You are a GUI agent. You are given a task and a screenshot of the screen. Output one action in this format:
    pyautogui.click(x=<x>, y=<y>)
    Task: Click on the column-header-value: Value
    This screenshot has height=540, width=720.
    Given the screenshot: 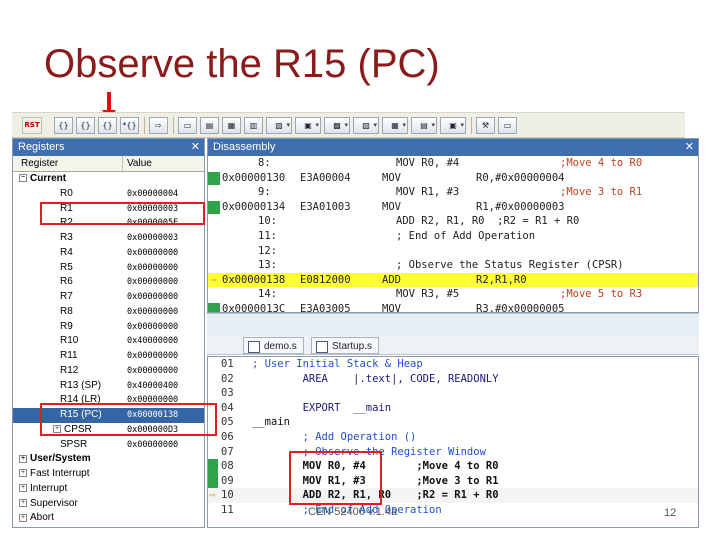 What is the action you would take?
    pyautogui.click(x=137, y=163)
    